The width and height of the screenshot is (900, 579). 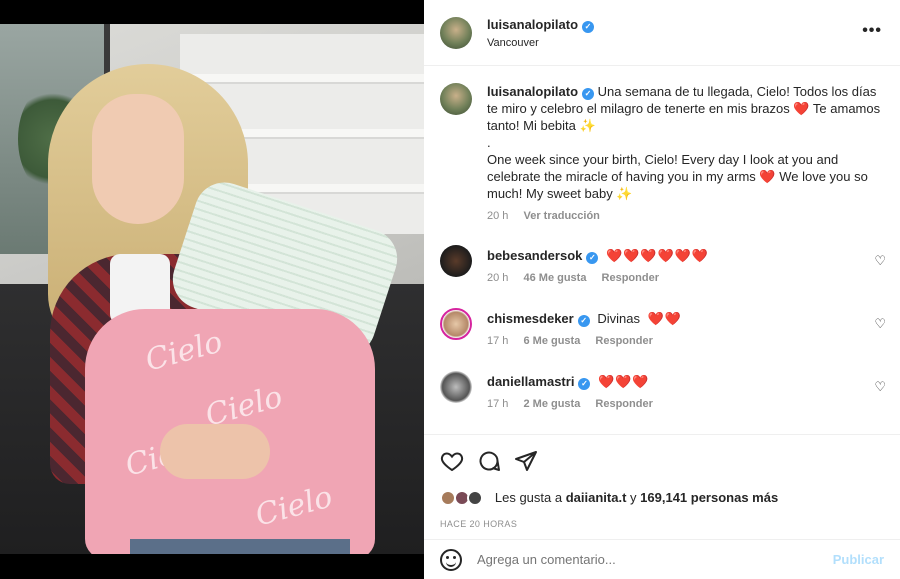 What do you see at coordinates (534, 255) in the screenshot?
I see `comment-username: bebesandersok` at bounding box center [534, 255].